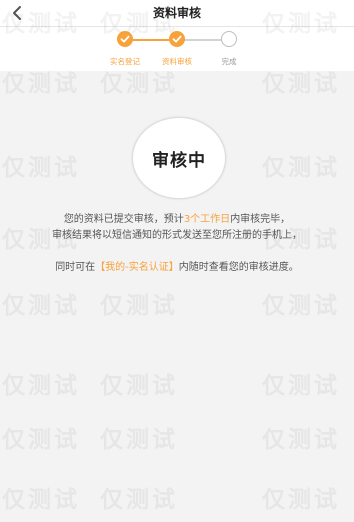 The image size is (354, 522). I want to click on message-text: 您的资料已提交审核，预计, so click(123, 219).